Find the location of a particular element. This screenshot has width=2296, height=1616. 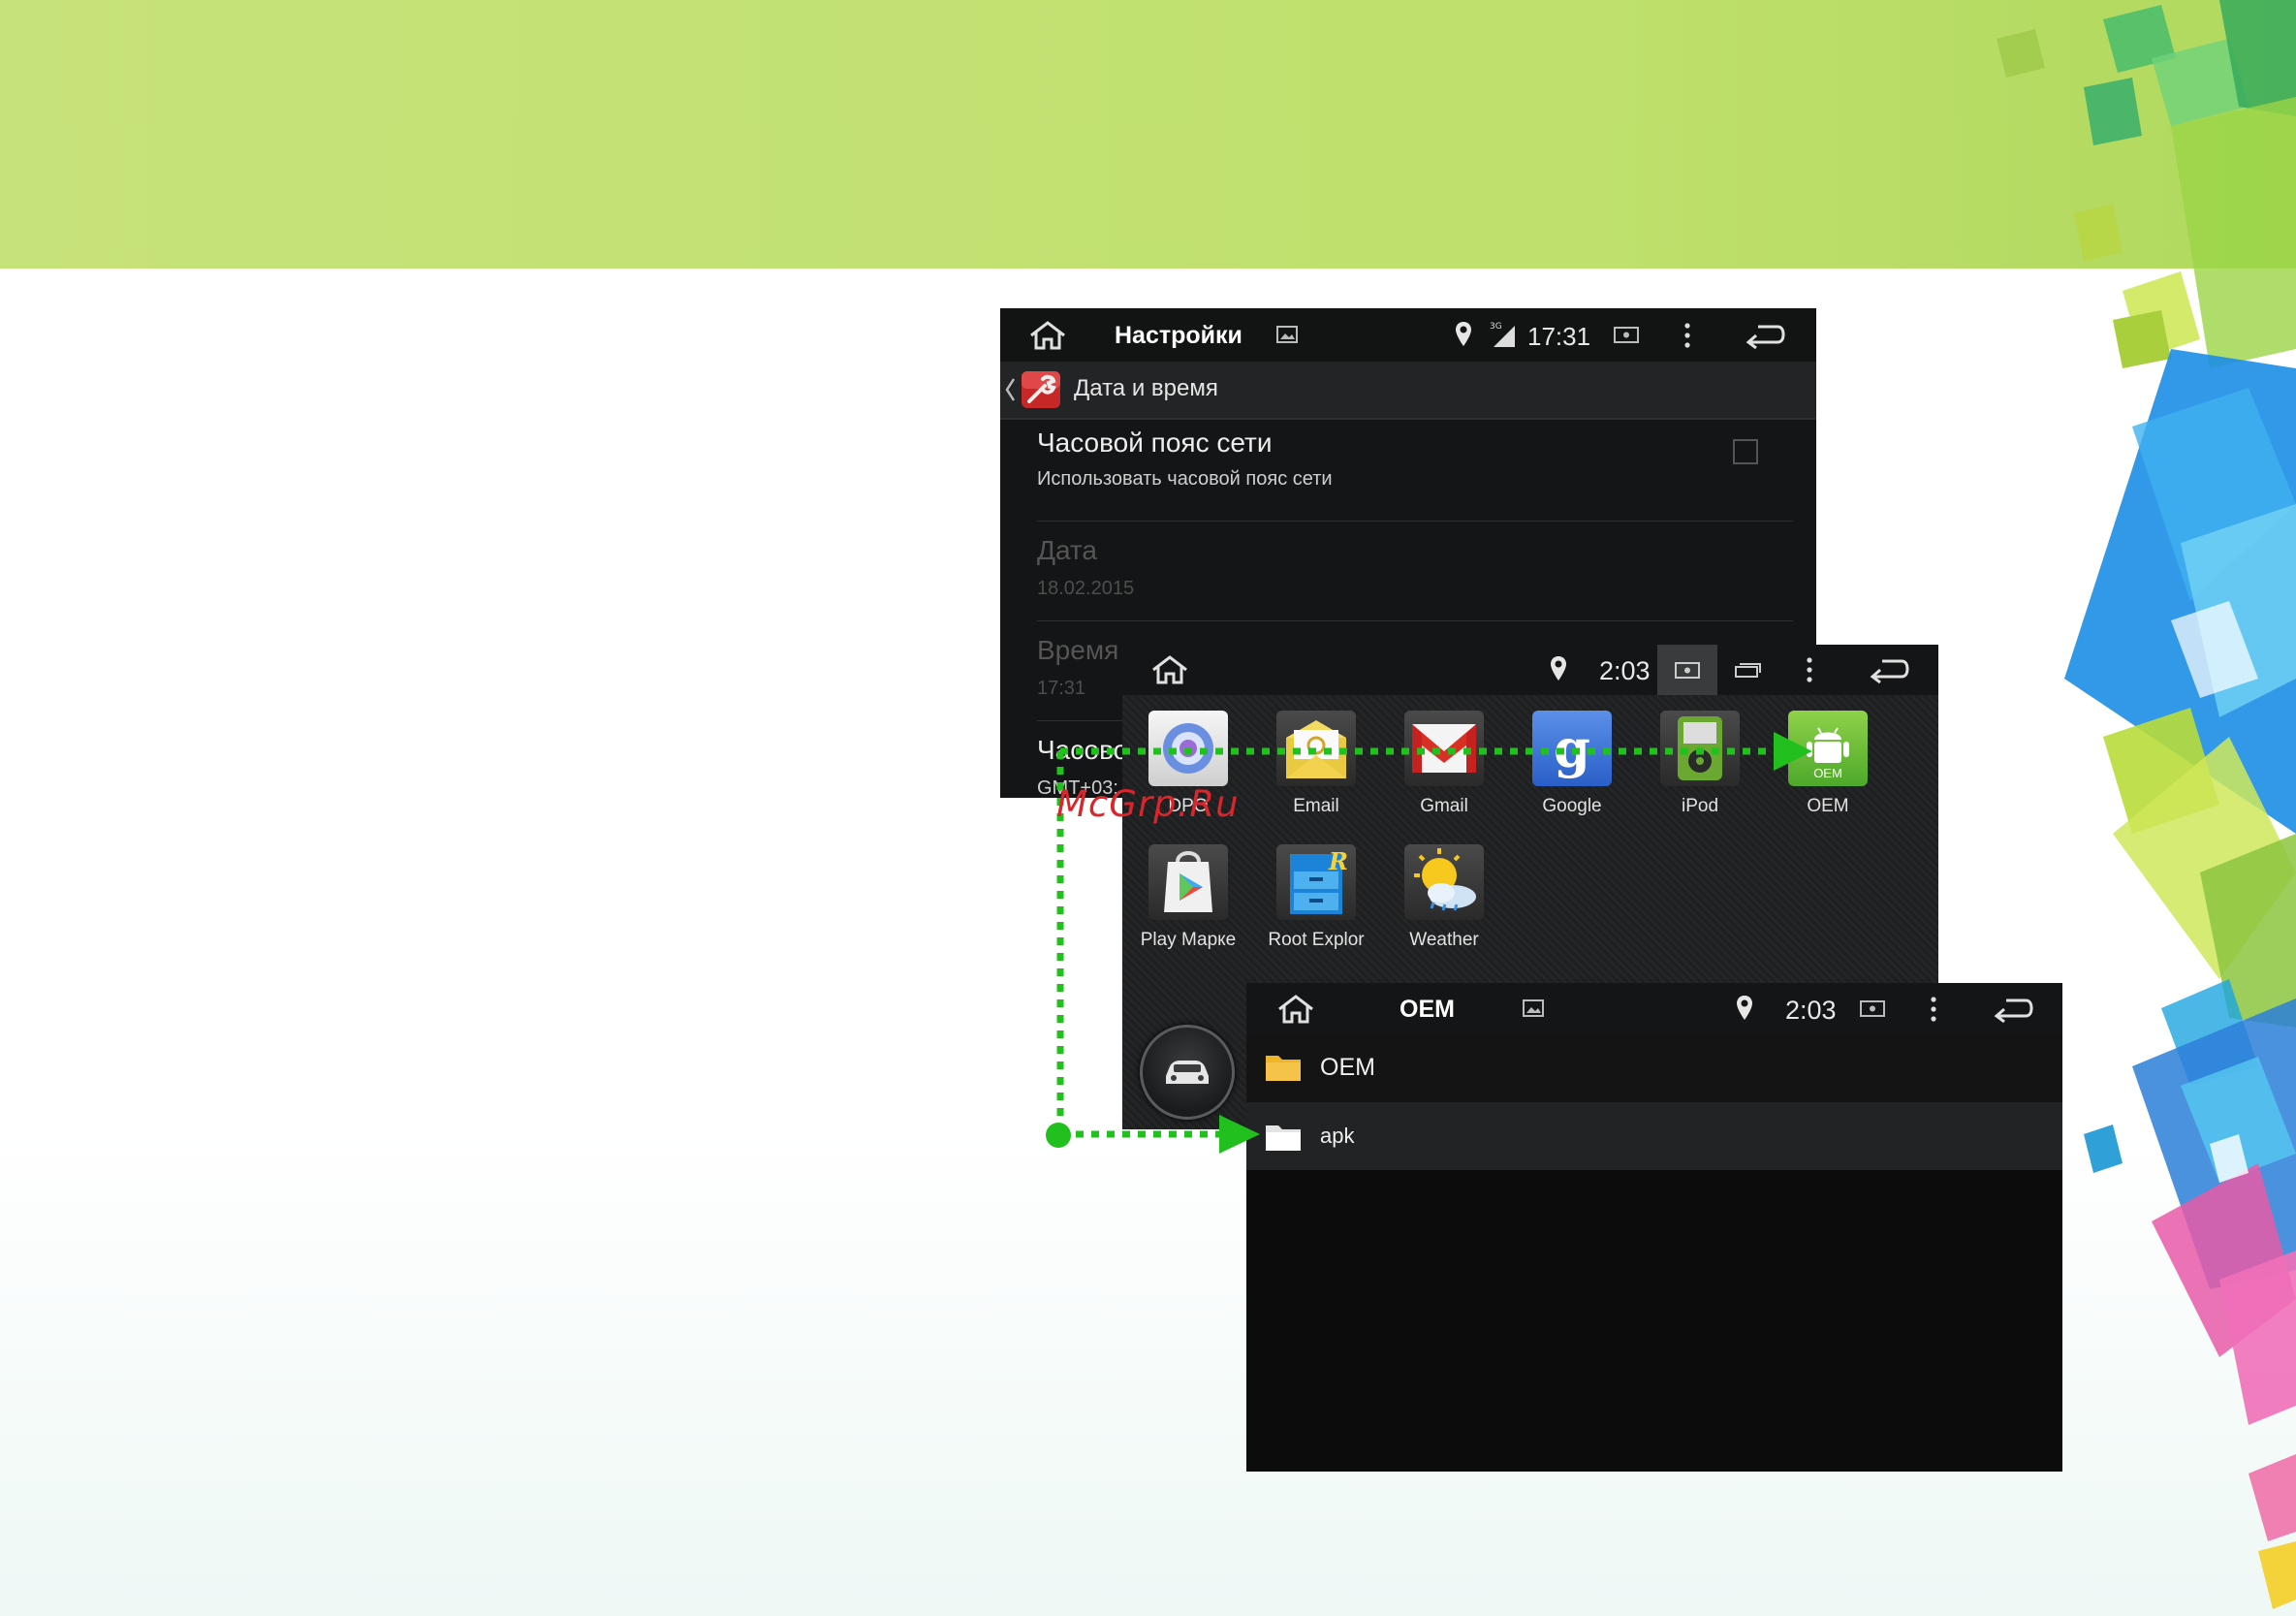

car-home-button is located at coordinates (1187, 1072).